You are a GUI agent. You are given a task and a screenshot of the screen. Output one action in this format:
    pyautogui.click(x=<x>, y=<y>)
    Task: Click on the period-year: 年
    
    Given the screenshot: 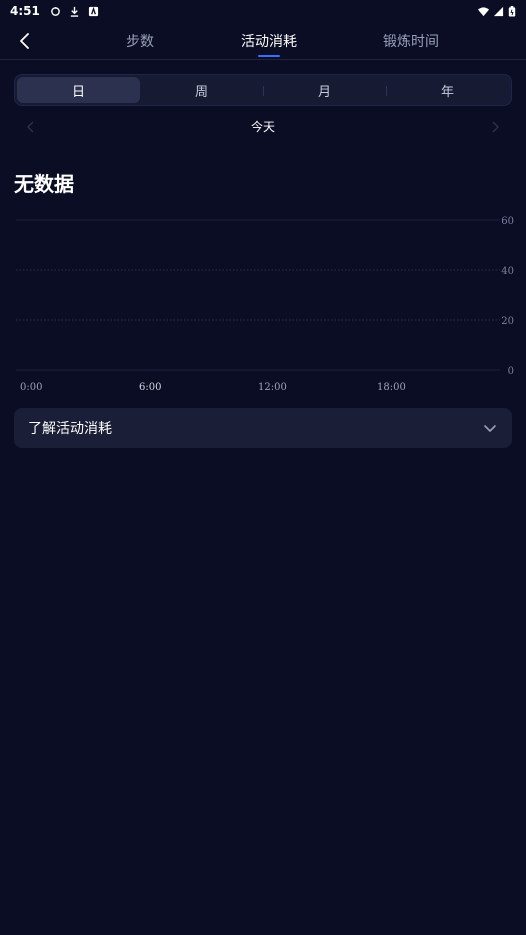 What is the action you would take?
    pyautogui.click(x=447, y=90)
    